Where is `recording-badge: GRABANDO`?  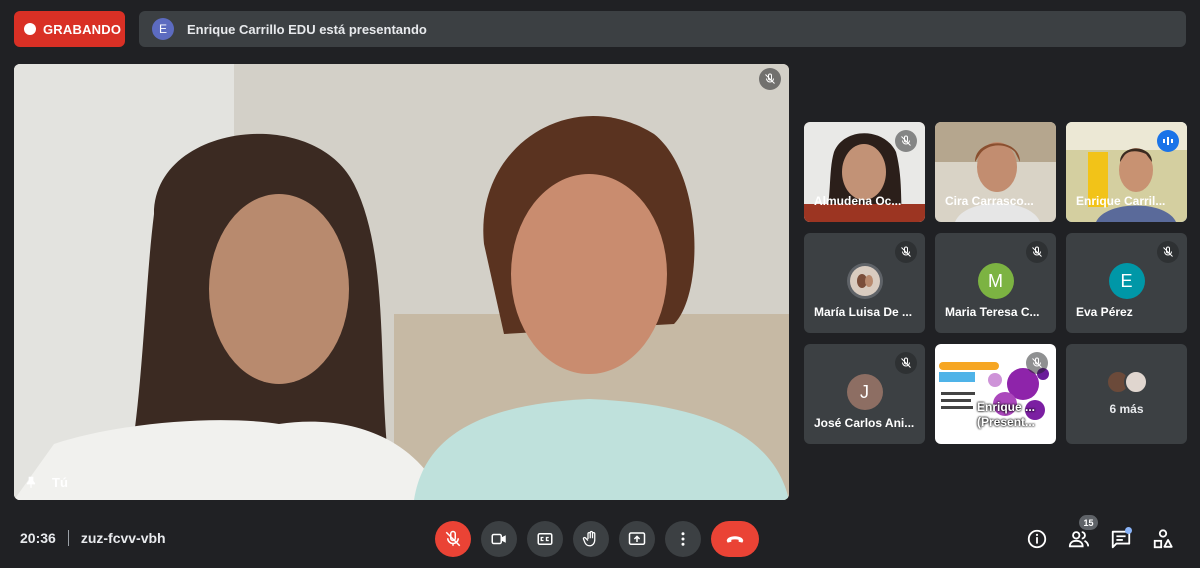 recording-badge: GRABANDO is located at coordinates (69, 29).